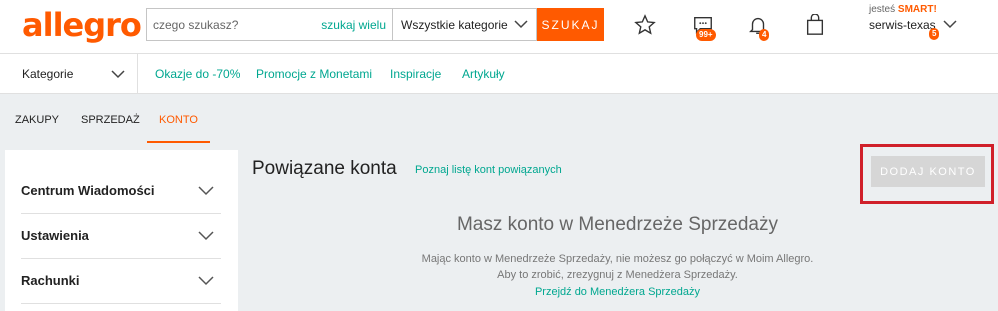 This screenshot has height=311, width=998. What do you see at coordinates (324, 168) in the screenshot?
I see `page-title: Powiązane konta` at bounding box center [324, 168].